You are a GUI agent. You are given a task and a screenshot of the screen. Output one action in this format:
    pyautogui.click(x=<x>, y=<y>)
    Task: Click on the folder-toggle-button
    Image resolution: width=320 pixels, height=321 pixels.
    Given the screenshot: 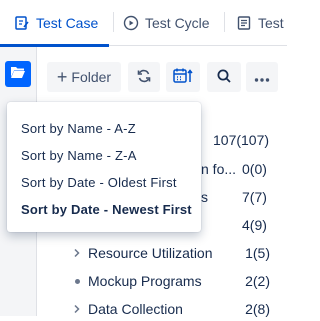 What is the action you would take?
    pyautogui.click(x=18, y=74)
    